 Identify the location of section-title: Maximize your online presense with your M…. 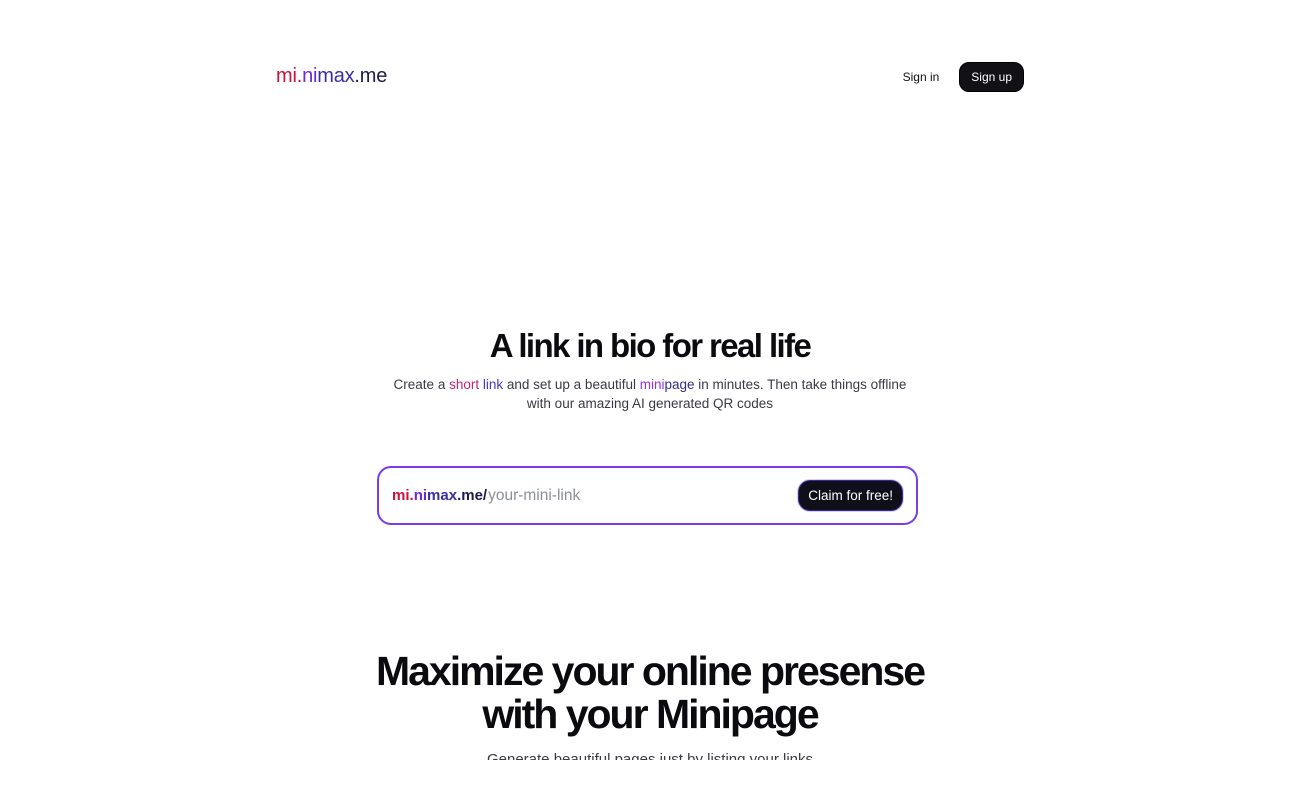
(650, 693).